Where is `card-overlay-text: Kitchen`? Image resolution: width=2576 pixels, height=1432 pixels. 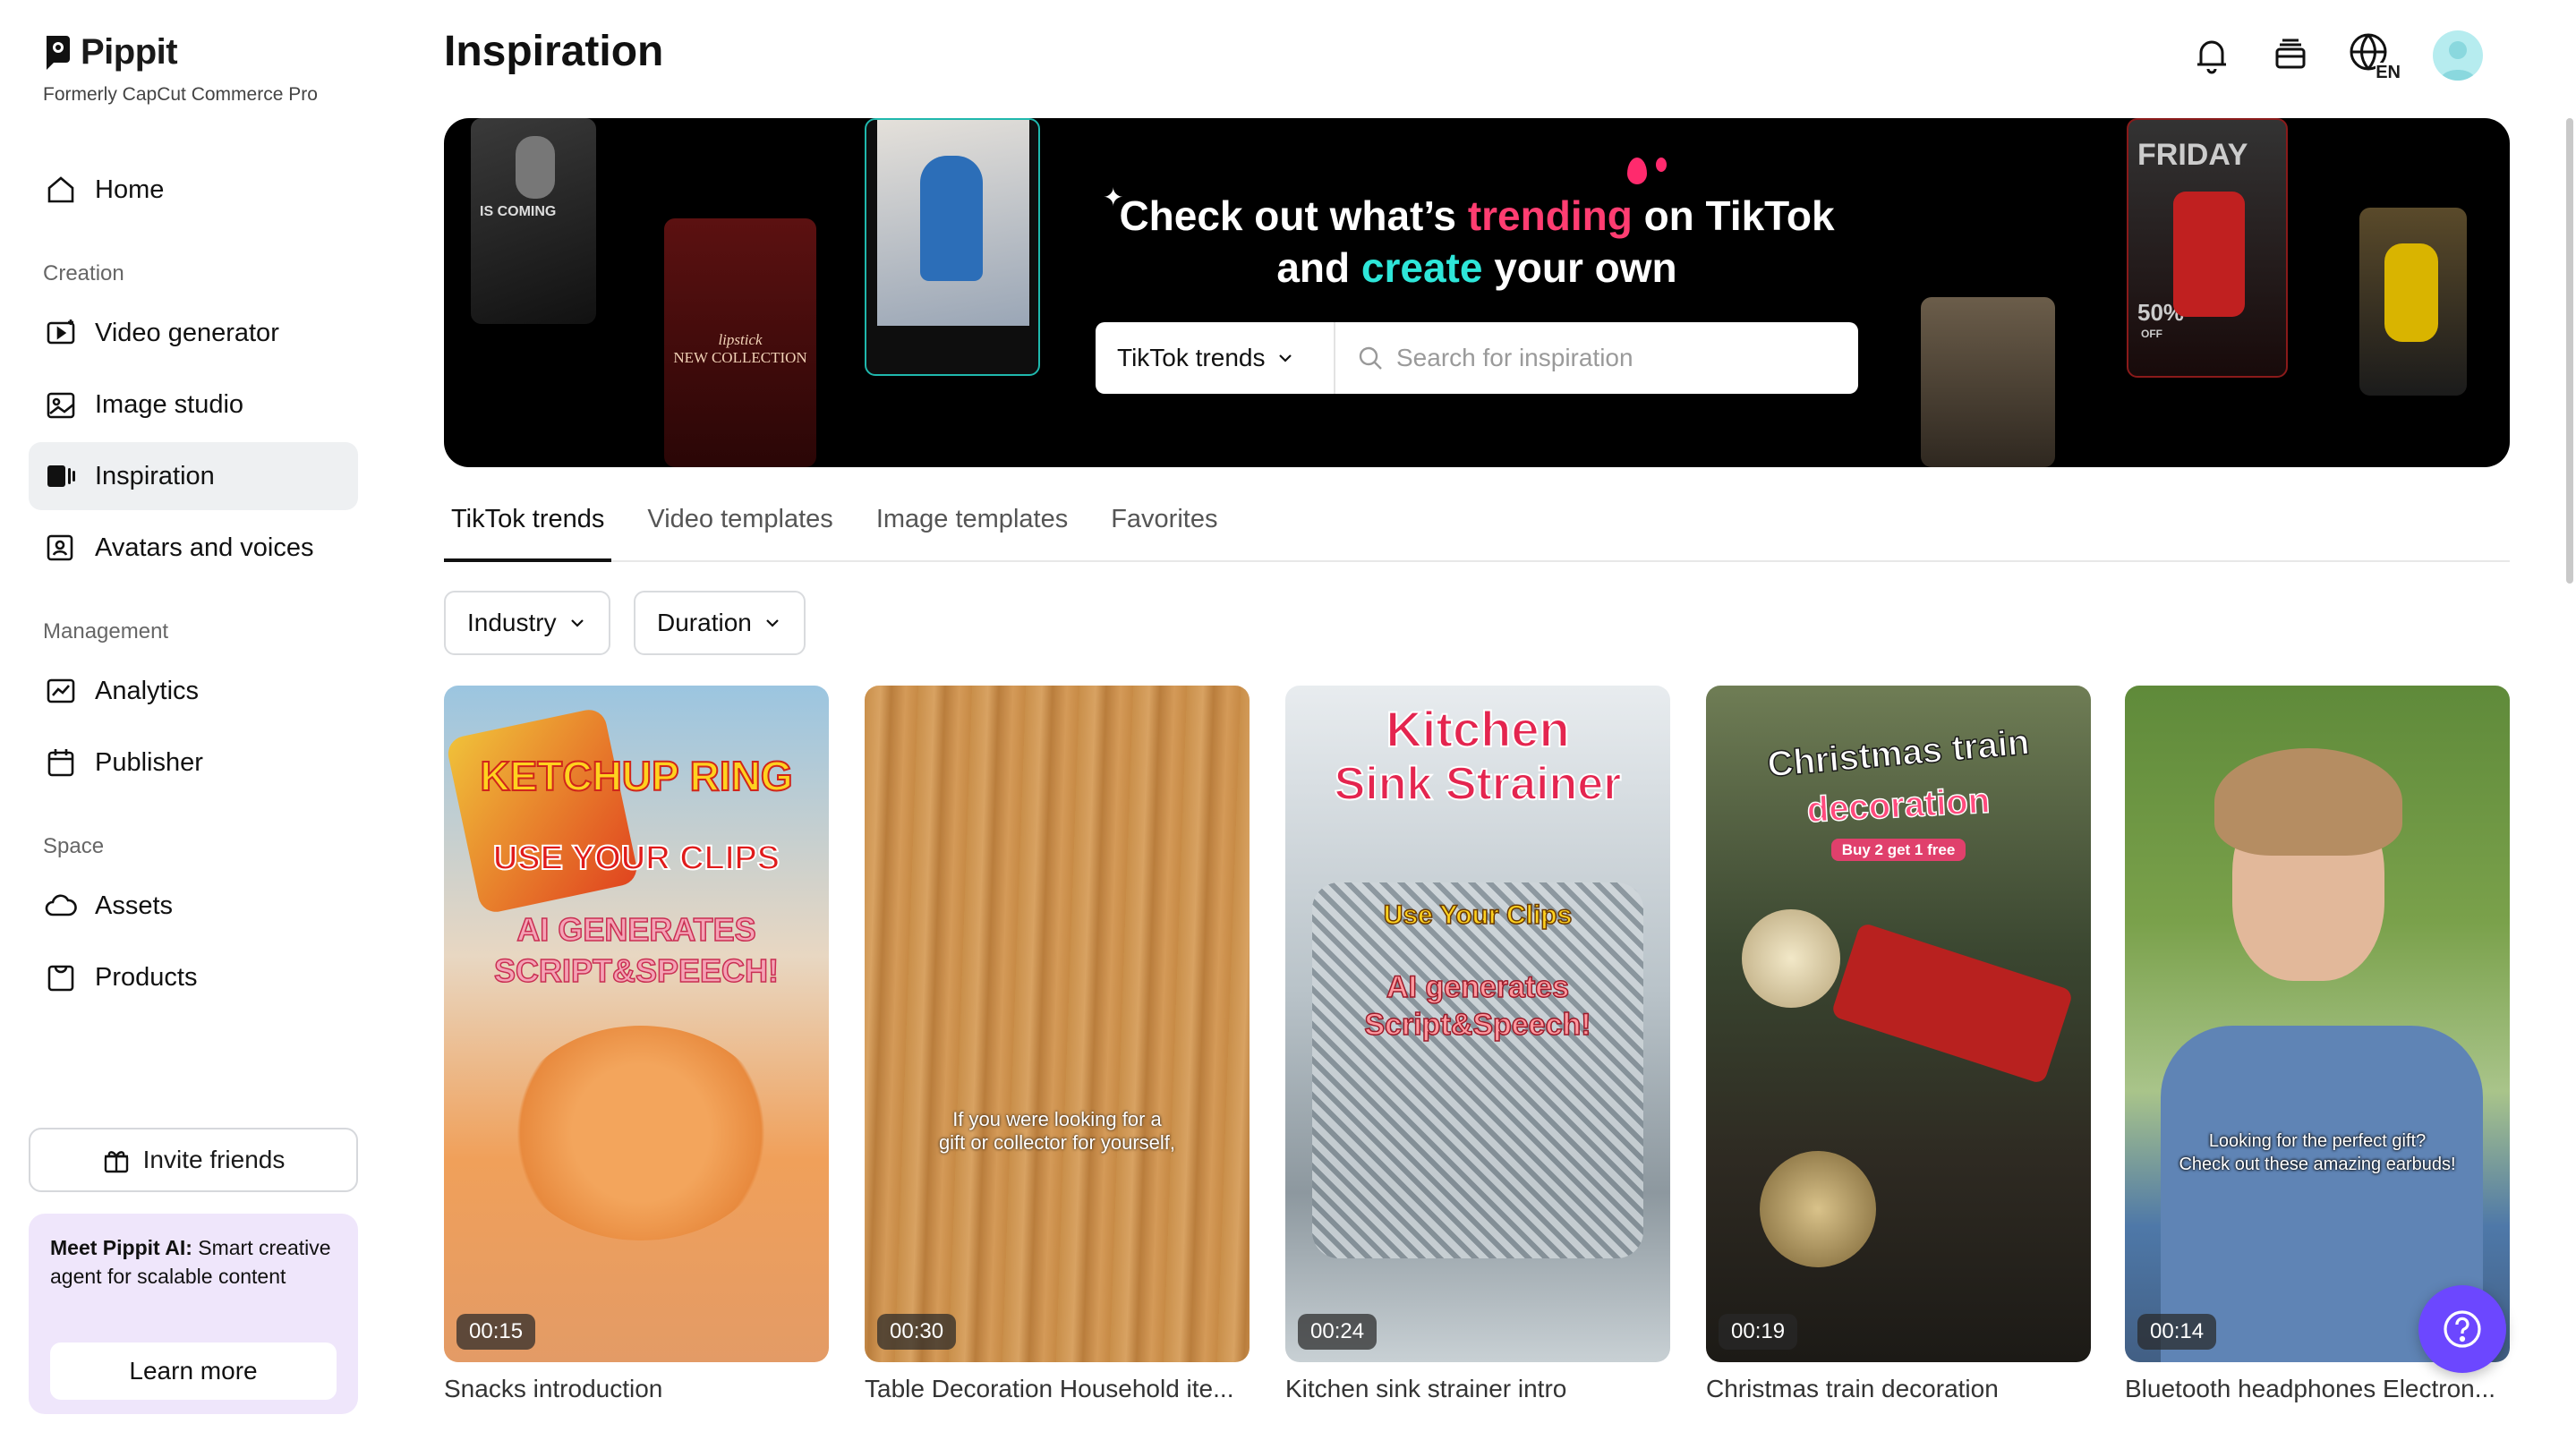
card-overlay-text: Kitchen is located at coordinates (1477, 729).